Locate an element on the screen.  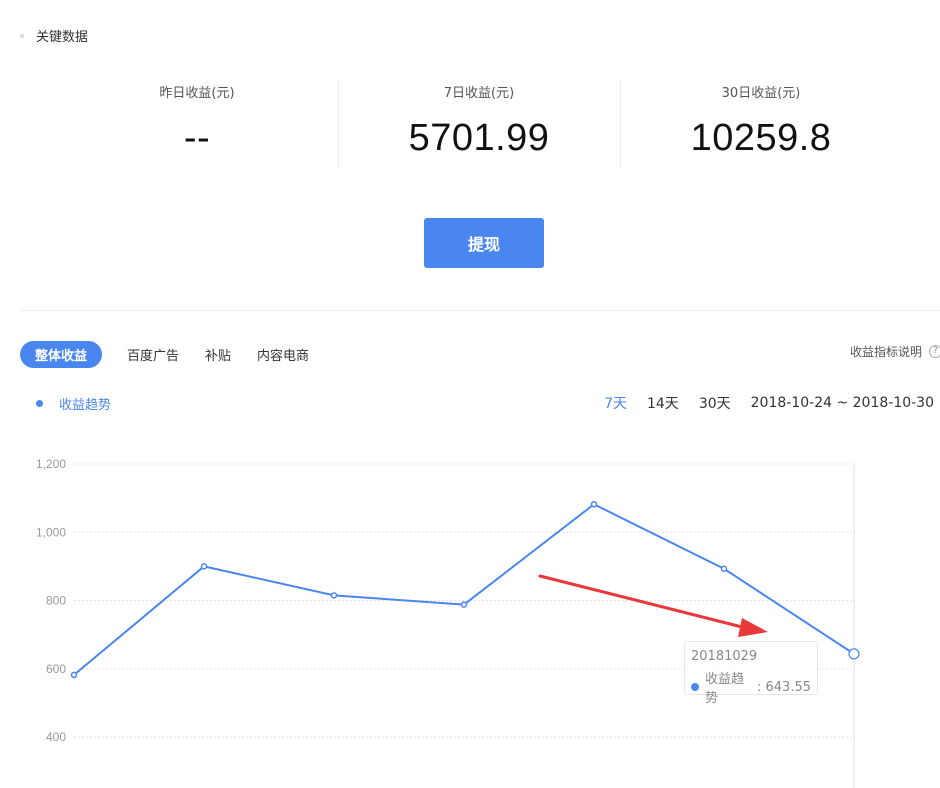
stat-yesterday: 昨日收益(元) -- is located at coordinates (197, 125).